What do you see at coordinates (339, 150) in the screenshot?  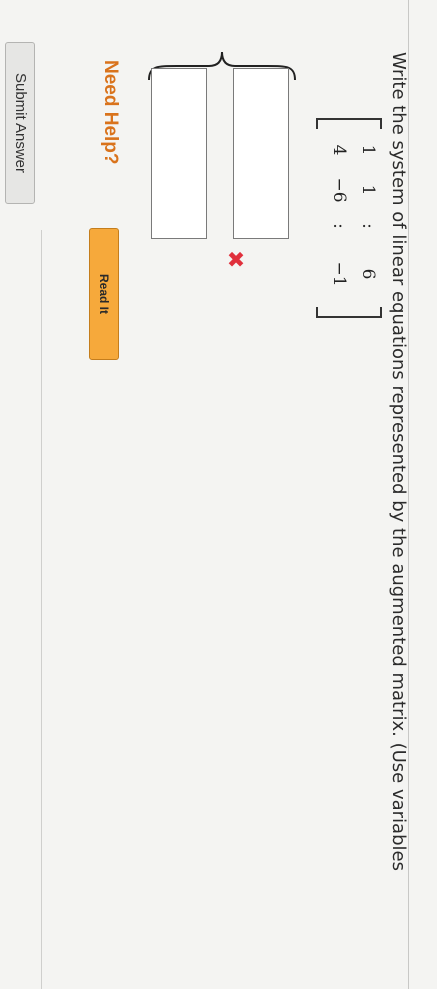 I see `matrix-cell: 4` at bounding box center [339, 150].